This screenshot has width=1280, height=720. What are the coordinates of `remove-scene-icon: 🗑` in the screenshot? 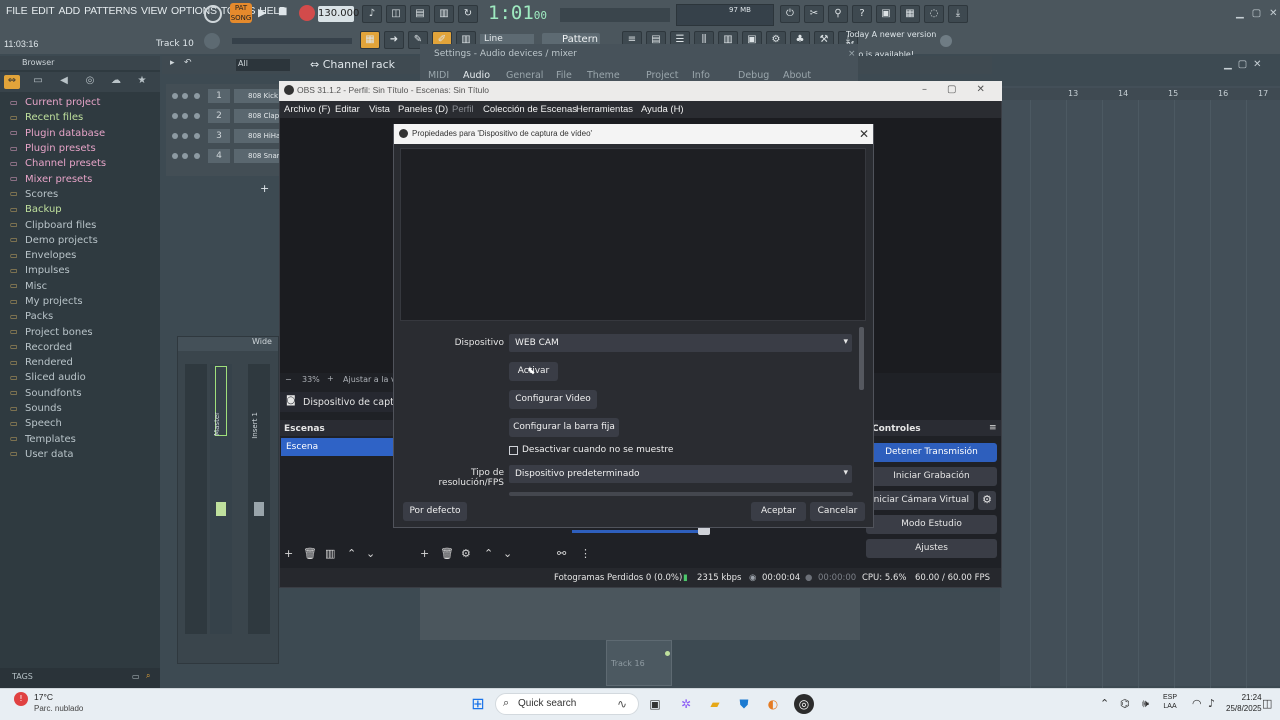 It's located at (310, 553).